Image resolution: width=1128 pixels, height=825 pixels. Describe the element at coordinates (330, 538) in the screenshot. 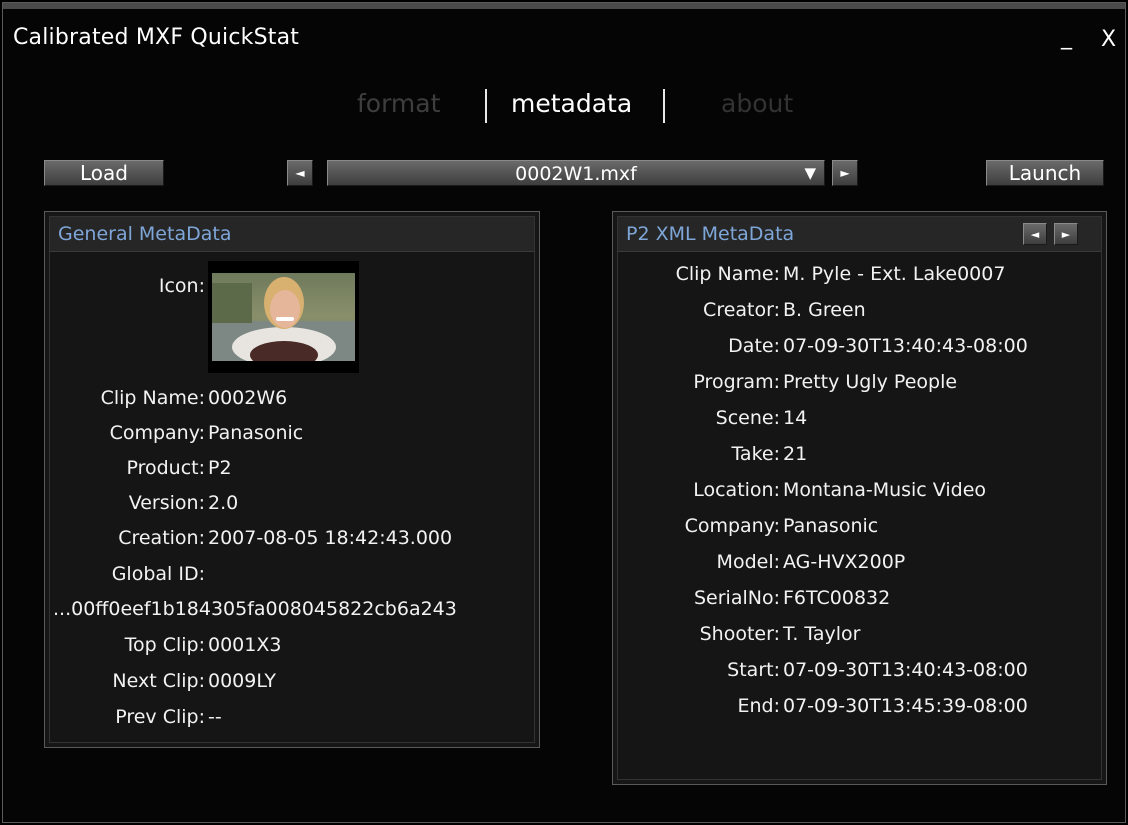

I see `field-value: 2007-08-05 18:42:43.000` at that location.